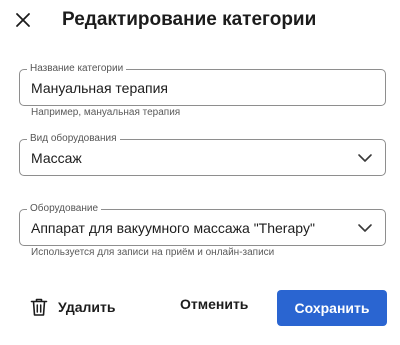 This screenshot has height=345, width=400. I want to click on category-name-field: Название категории Мануальная терапия, so click(202, 84).